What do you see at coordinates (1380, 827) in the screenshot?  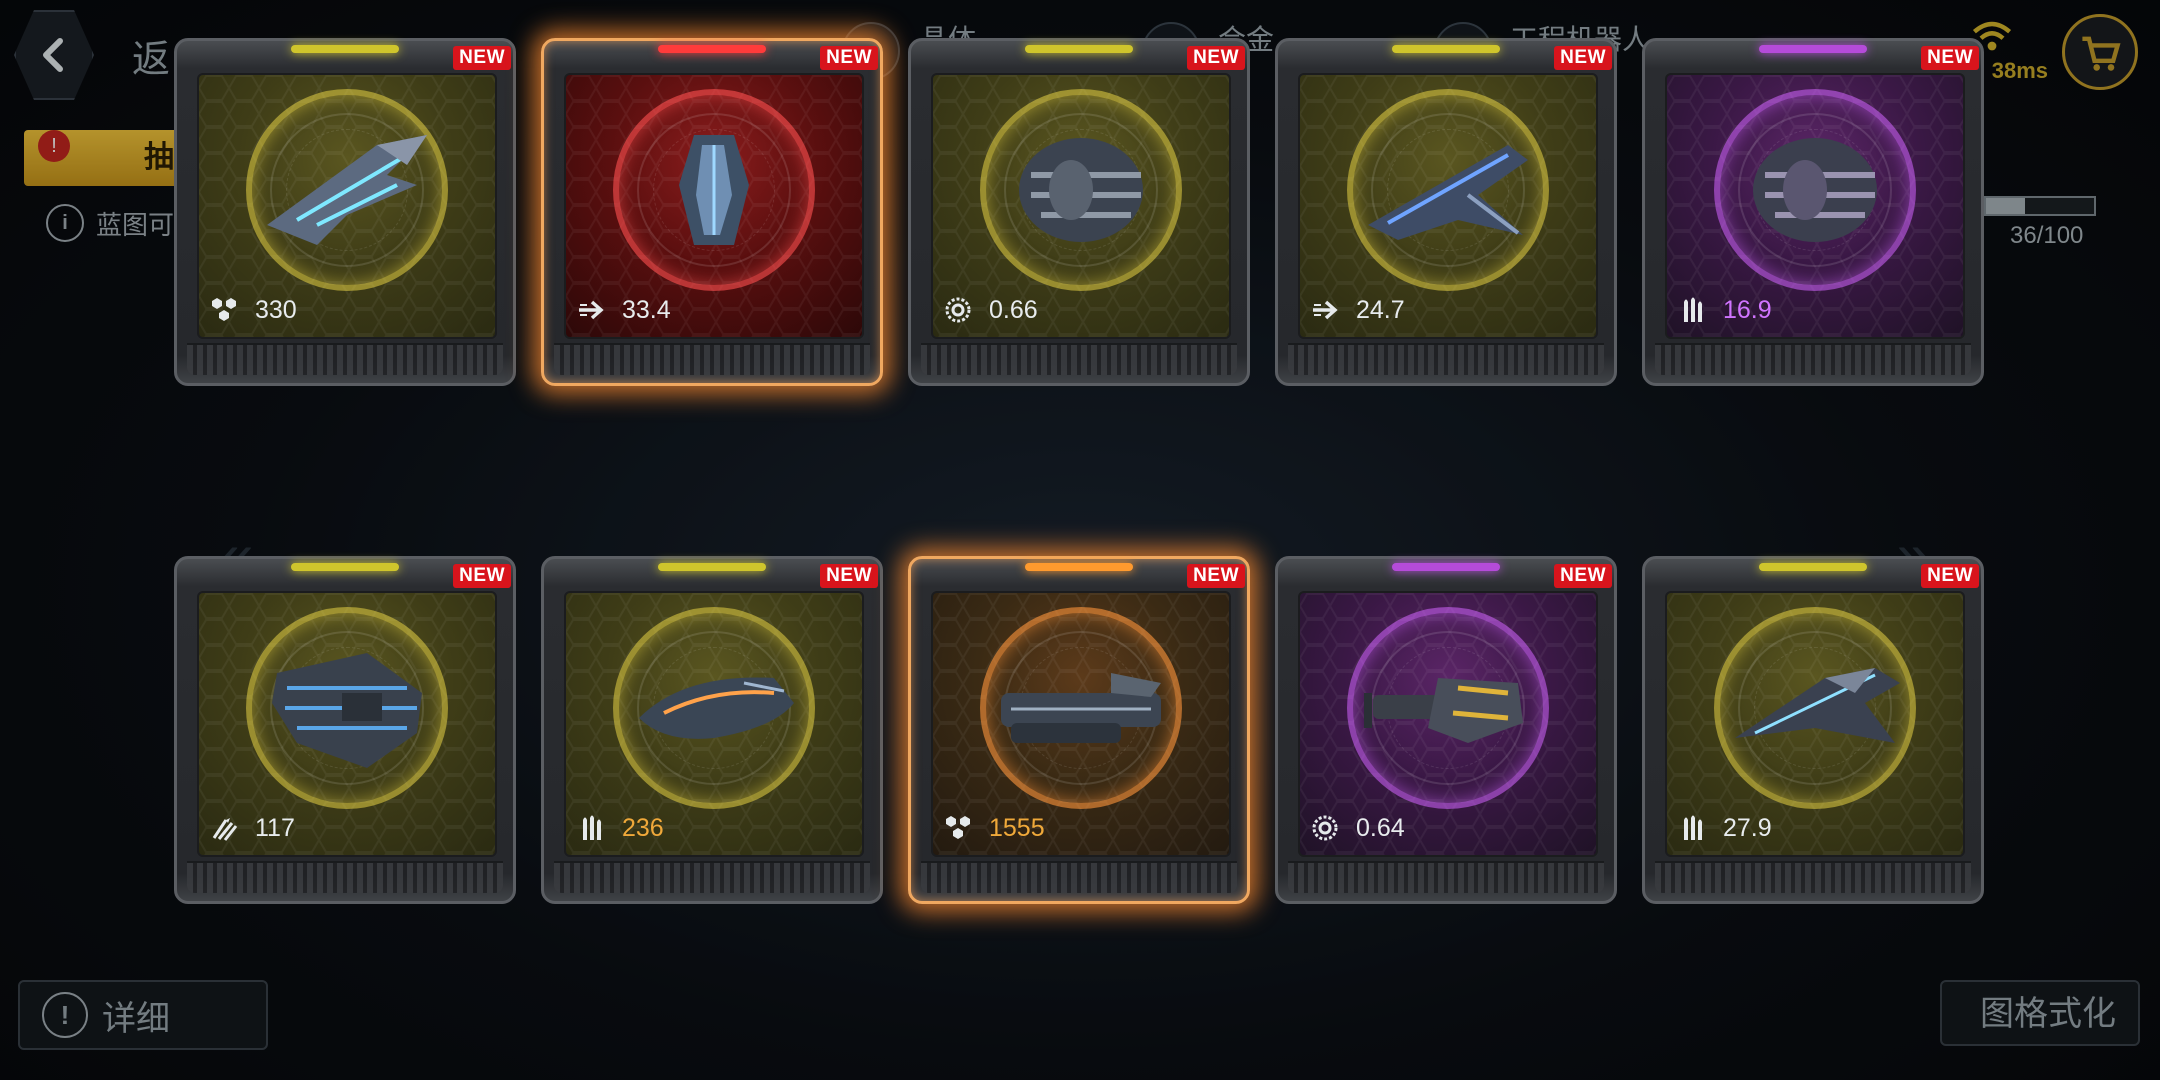 I see `stat-value: 0.64` at bounding box center [1380, 827].